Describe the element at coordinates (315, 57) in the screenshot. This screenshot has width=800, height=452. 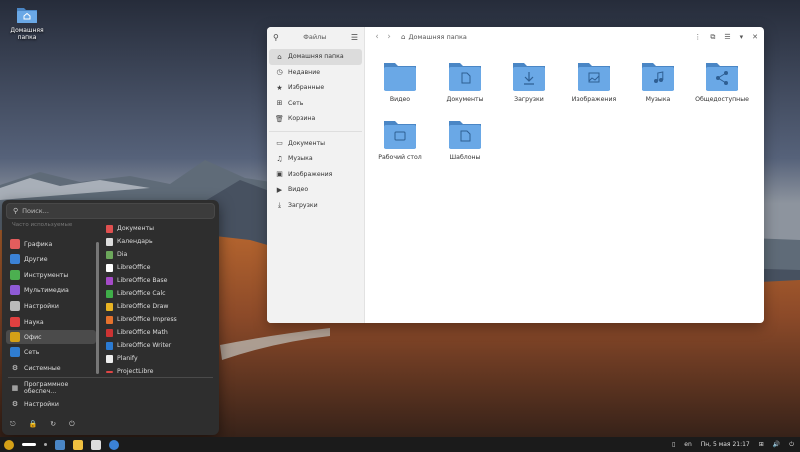
I see `sidebar-item-home: ⌂ Домашняя папка` at that location.